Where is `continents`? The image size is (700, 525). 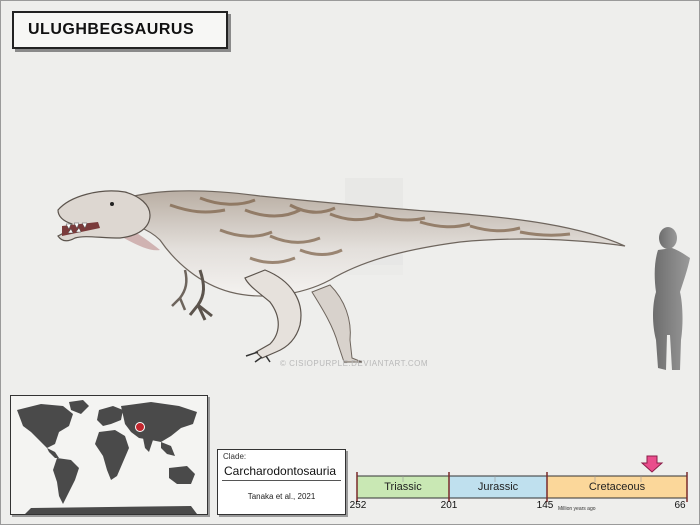 continents is located at coordinates (107, 457).